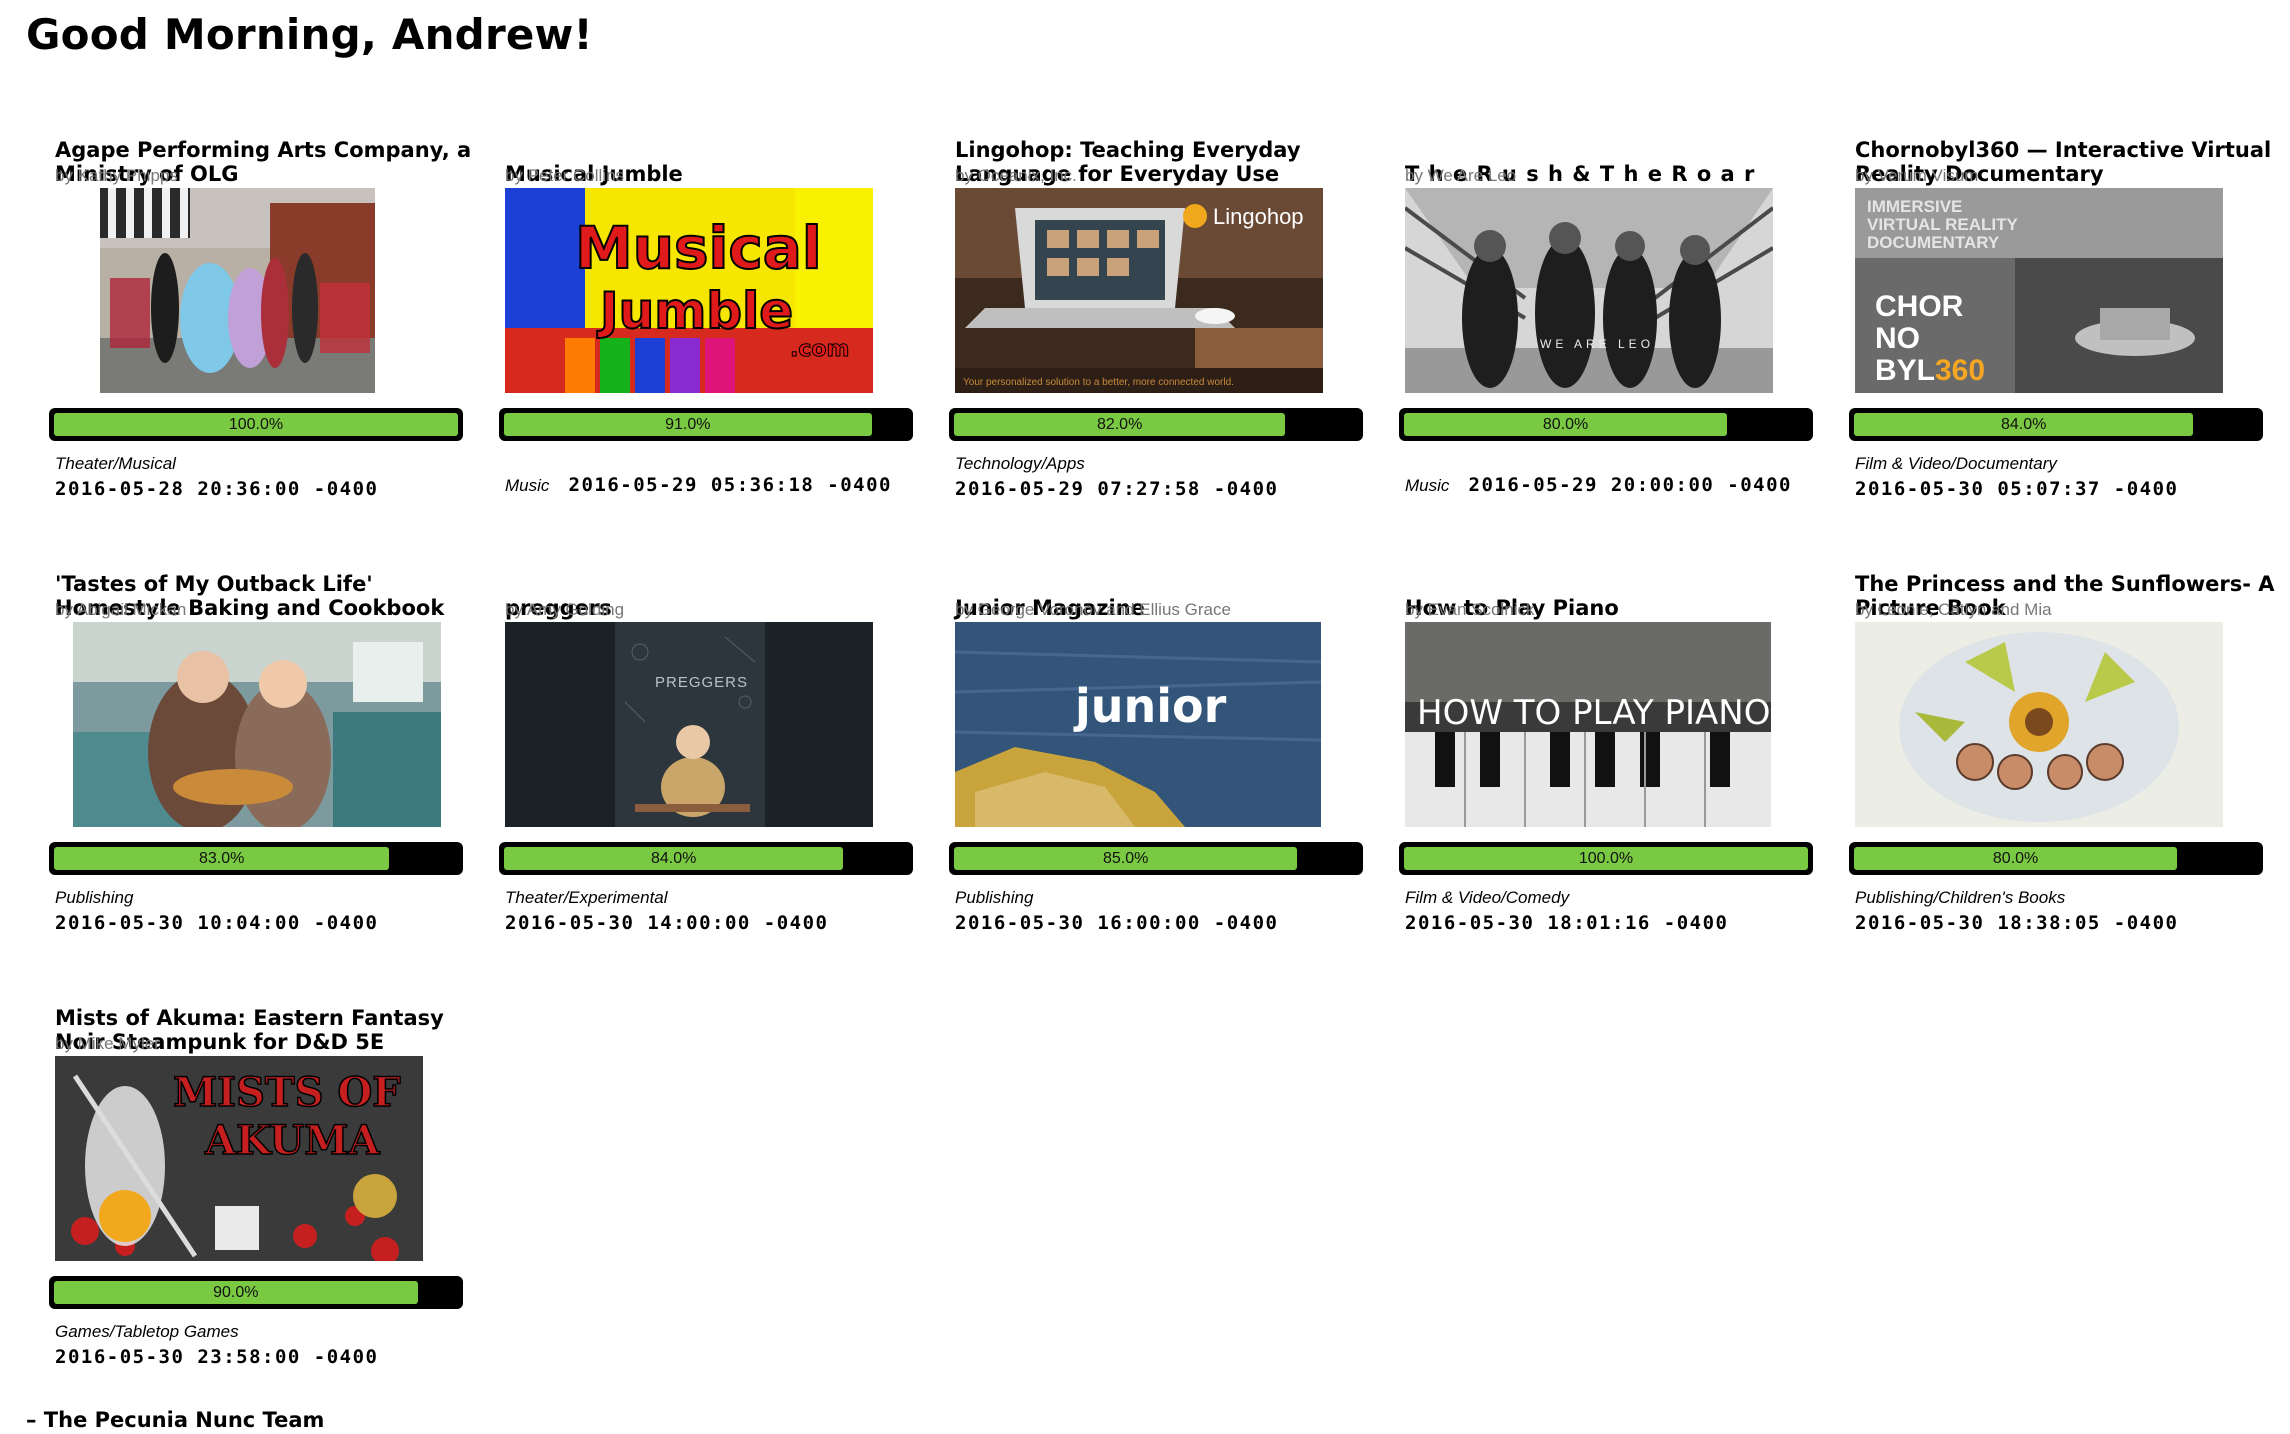  What do you see at coordinates (116, 175) in the screenshot?
I see `project-creator: by Kathy Phipps` at bounding box center [116, 175].